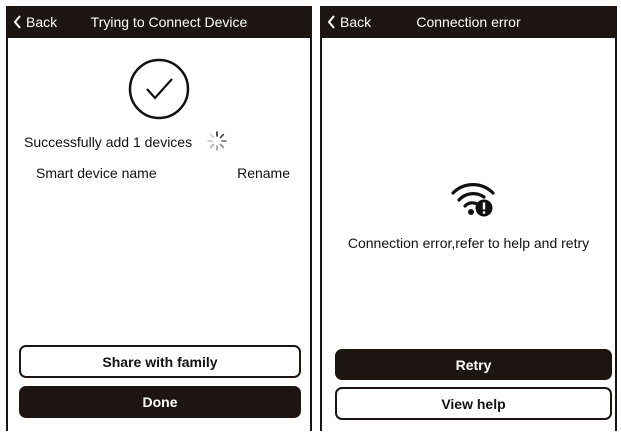 Image resolution: width=621 pixels, height=433 pixels. I want to click on rename-link: Rename, so click(263, 173).